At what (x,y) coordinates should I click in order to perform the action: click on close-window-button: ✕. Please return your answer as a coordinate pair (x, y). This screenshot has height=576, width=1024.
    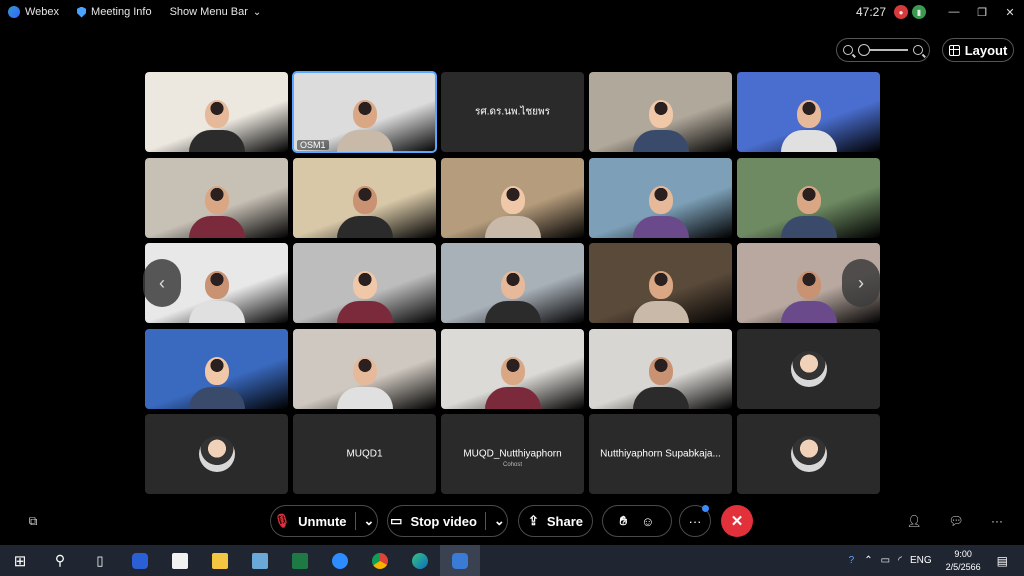
    Looking at the image, I should click on (1010, 12).